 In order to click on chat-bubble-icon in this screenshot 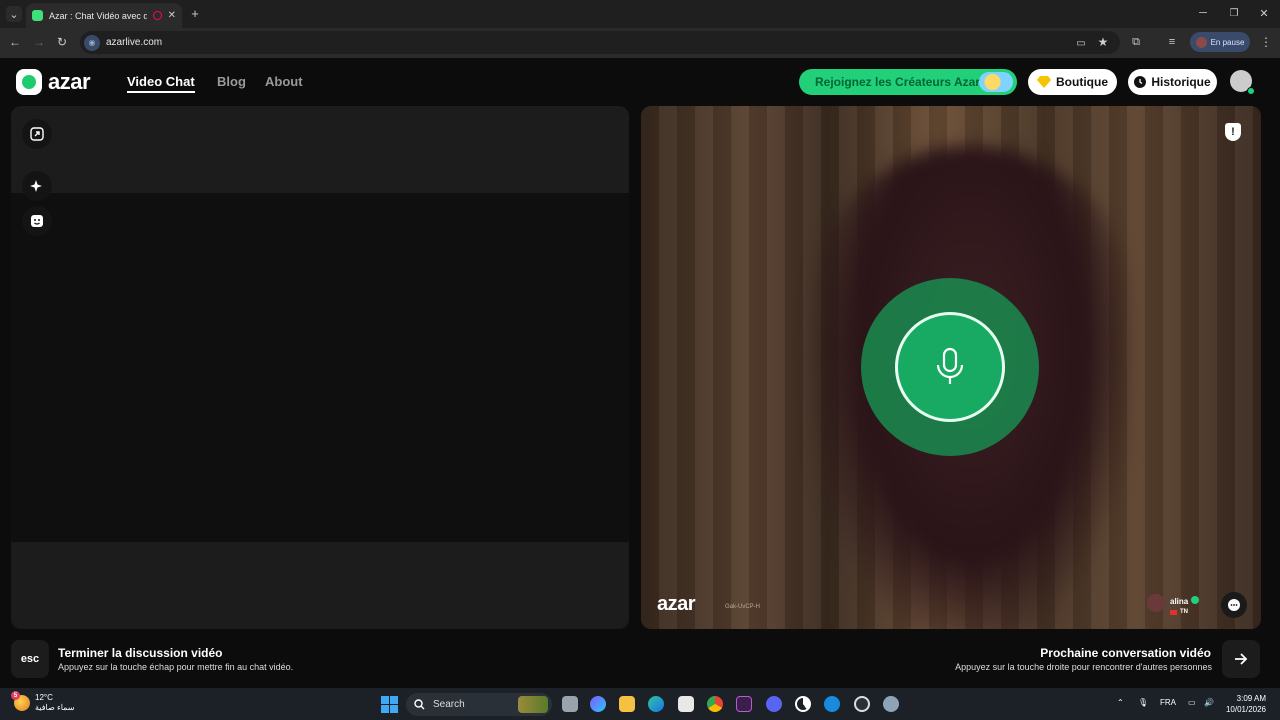, I will do `click(1234, 605)`.